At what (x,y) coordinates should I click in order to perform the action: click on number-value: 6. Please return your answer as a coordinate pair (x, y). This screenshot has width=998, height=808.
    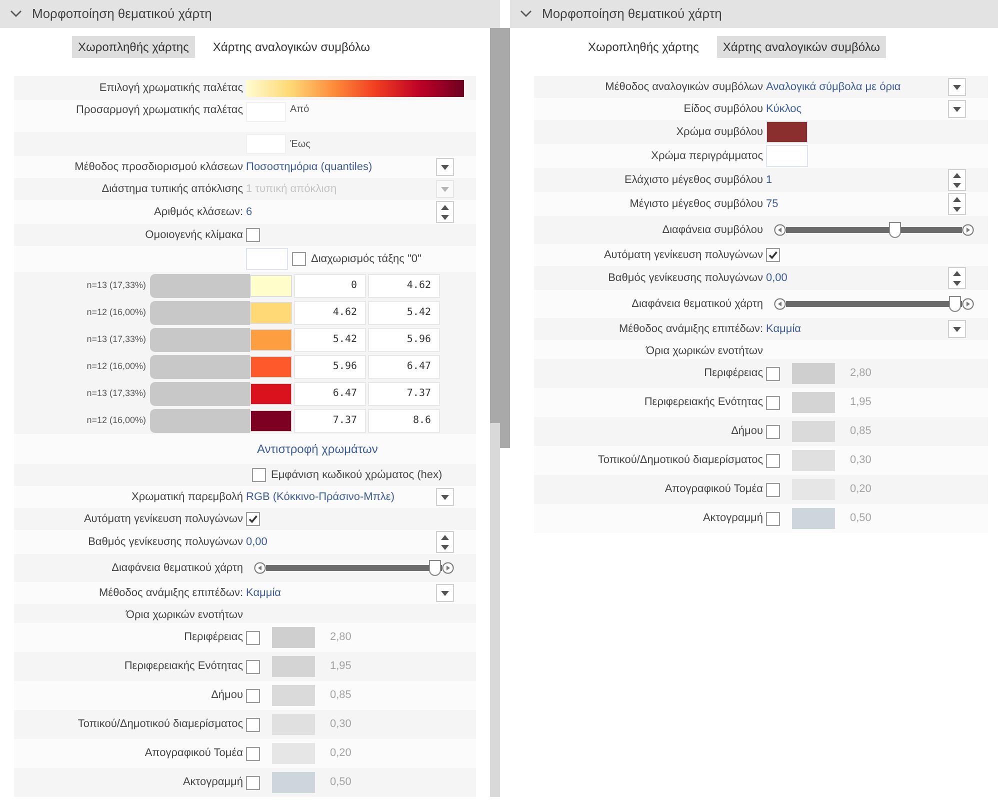
    Looking at the image, I should click on (341, 212).